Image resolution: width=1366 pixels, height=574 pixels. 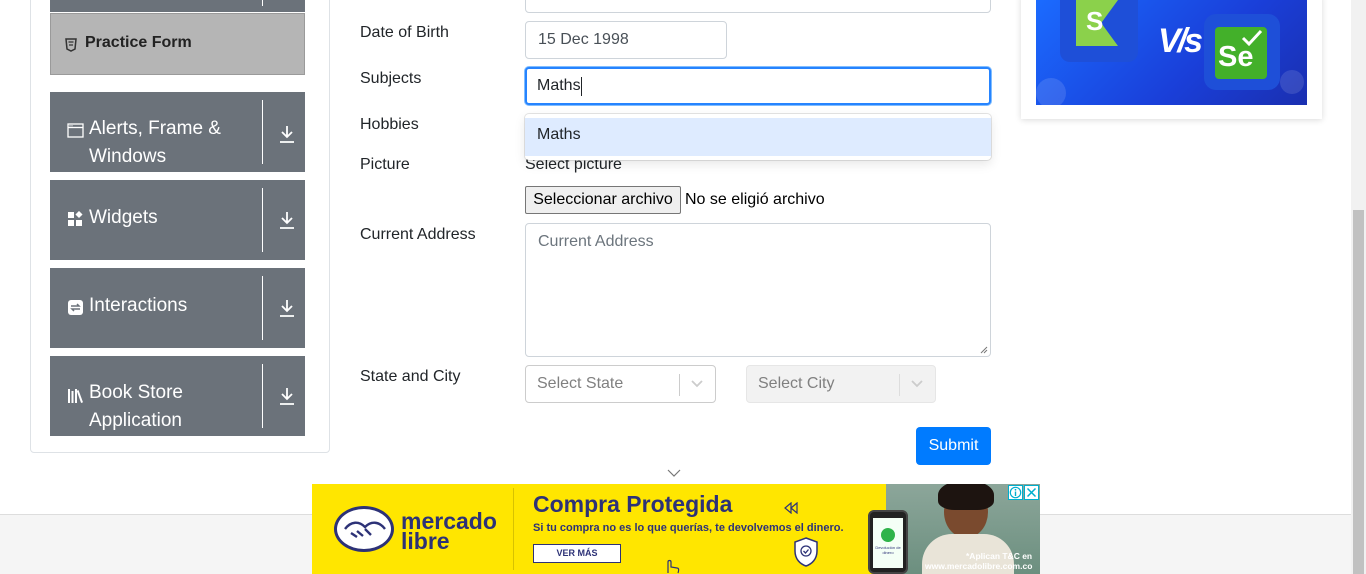 I want to click on submit-button: Submit, so click(x=953, y=446).